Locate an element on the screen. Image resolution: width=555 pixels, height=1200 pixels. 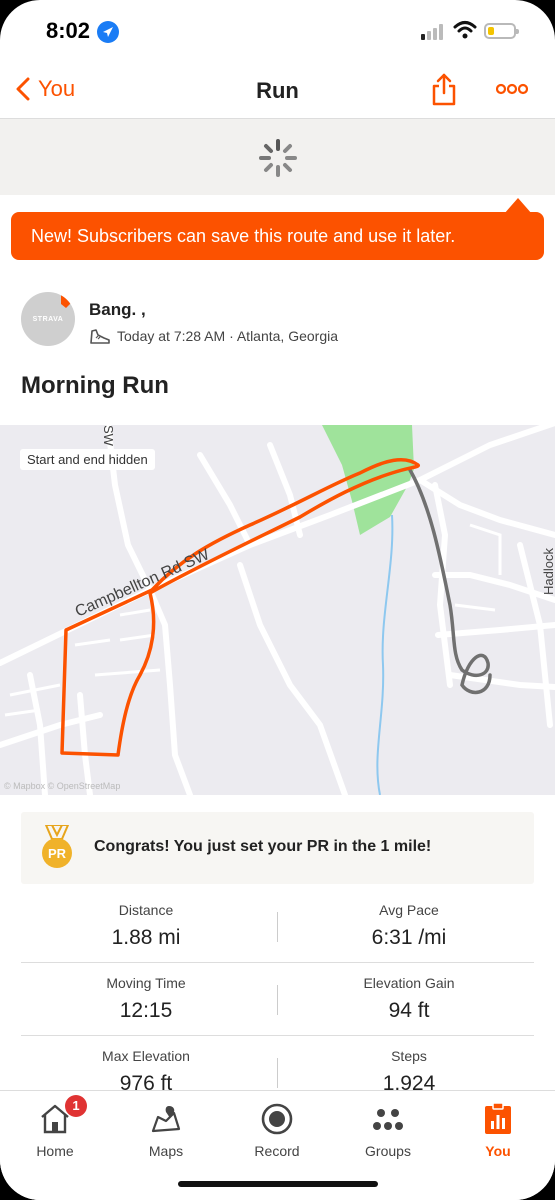
stat-distance: Distance 1.88 mi is located at coordinates (146, 926).